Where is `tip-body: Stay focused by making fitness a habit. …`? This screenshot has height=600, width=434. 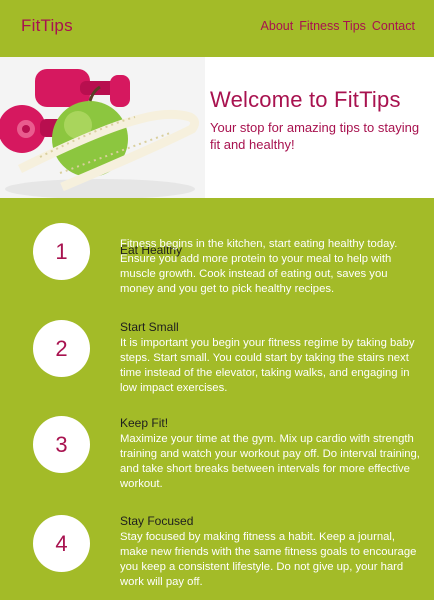 tip-body: Stay focused by making fitness a habit. … is located at coordinates (268, 559).